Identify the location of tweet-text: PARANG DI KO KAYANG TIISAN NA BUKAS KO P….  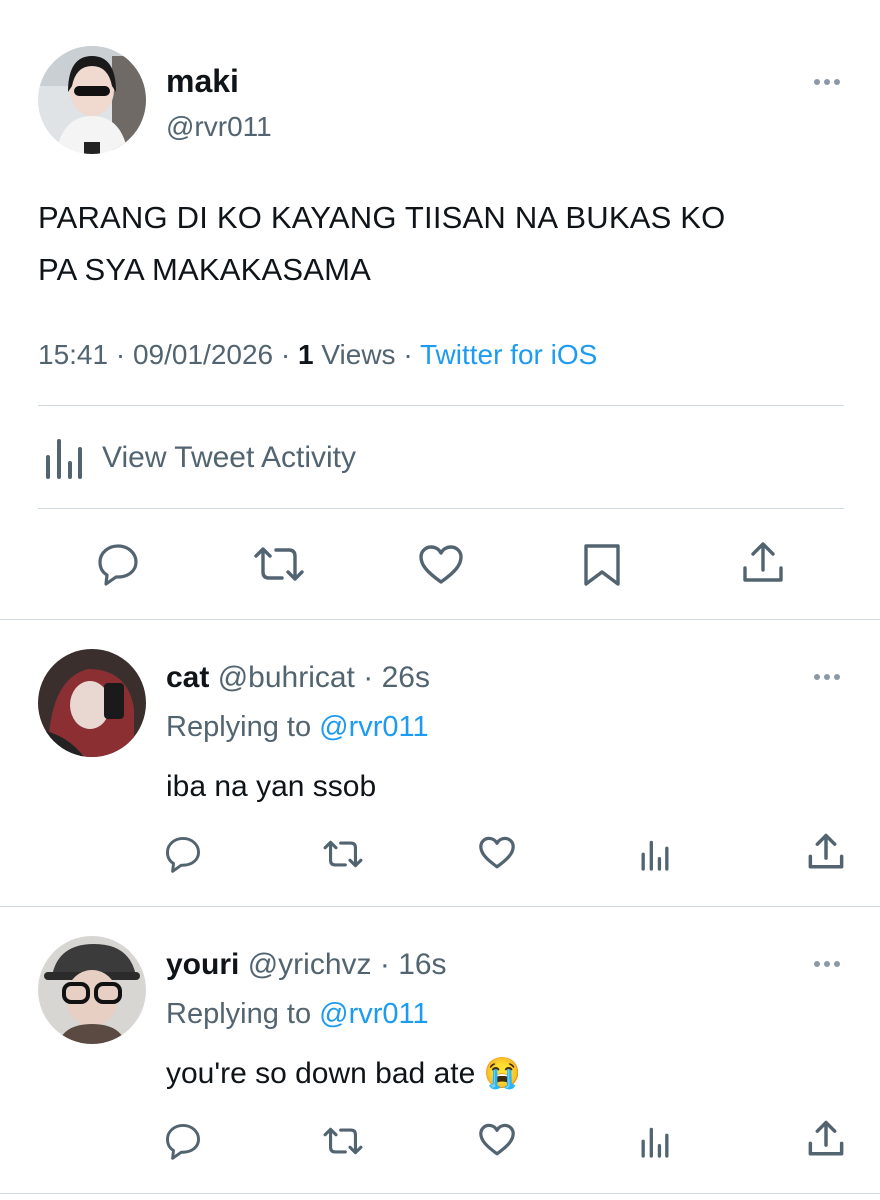
(381, 244).